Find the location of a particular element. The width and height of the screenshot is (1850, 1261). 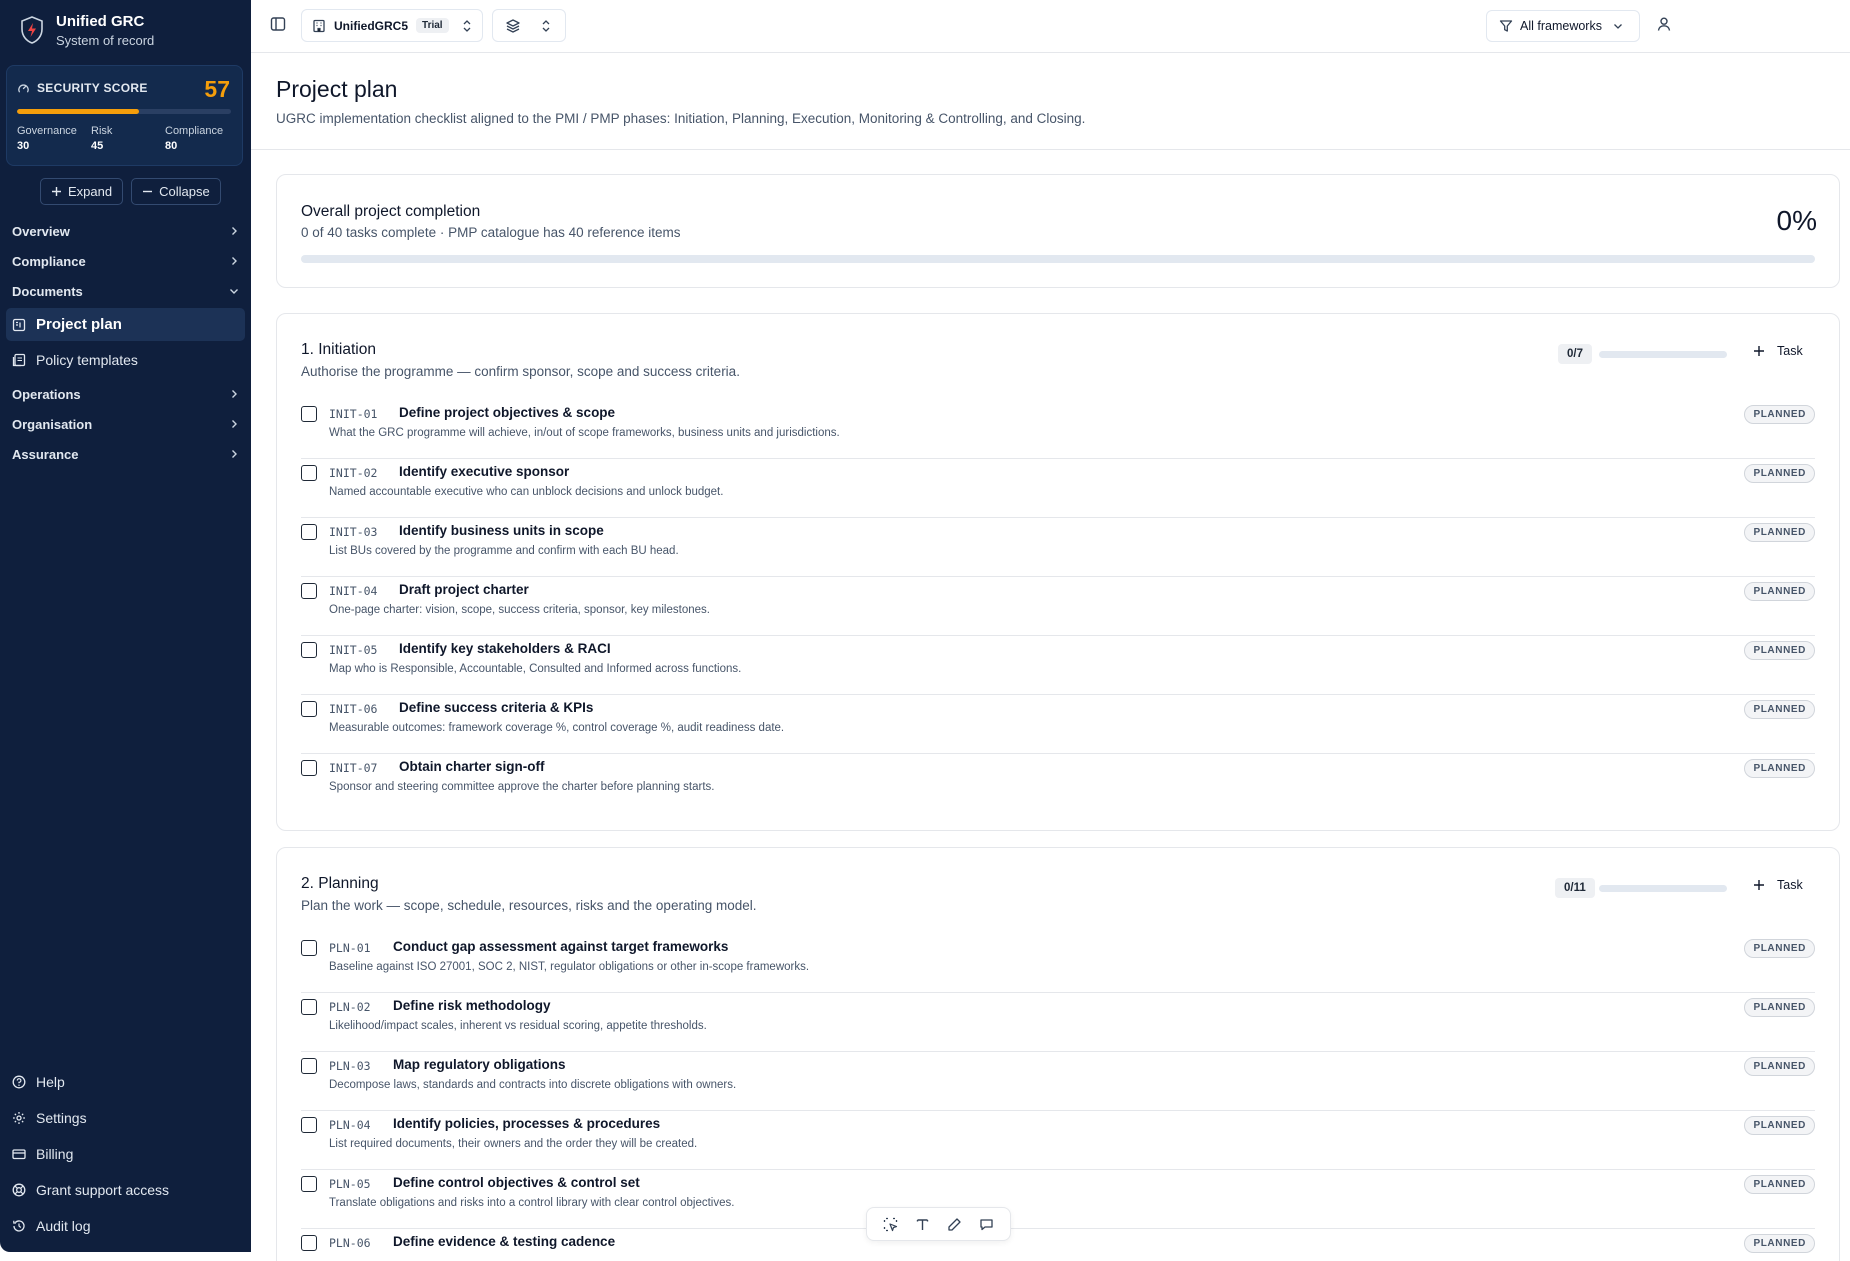

sidebar-group-label: Organisation is located at coordinates (52, 424).